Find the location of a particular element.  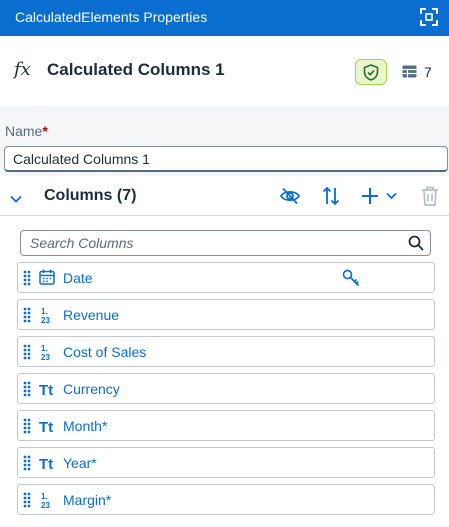

sort-button is located at coordinates (331, 196).